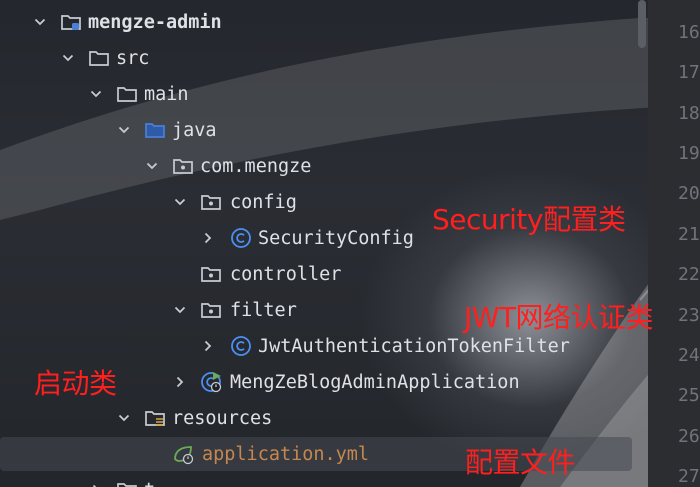 This screenshot has height=487, width=700. What do you see at coordinates (689, 32) in the screenshot?
I see `line-number: 16` at bounding box center [689, 32].